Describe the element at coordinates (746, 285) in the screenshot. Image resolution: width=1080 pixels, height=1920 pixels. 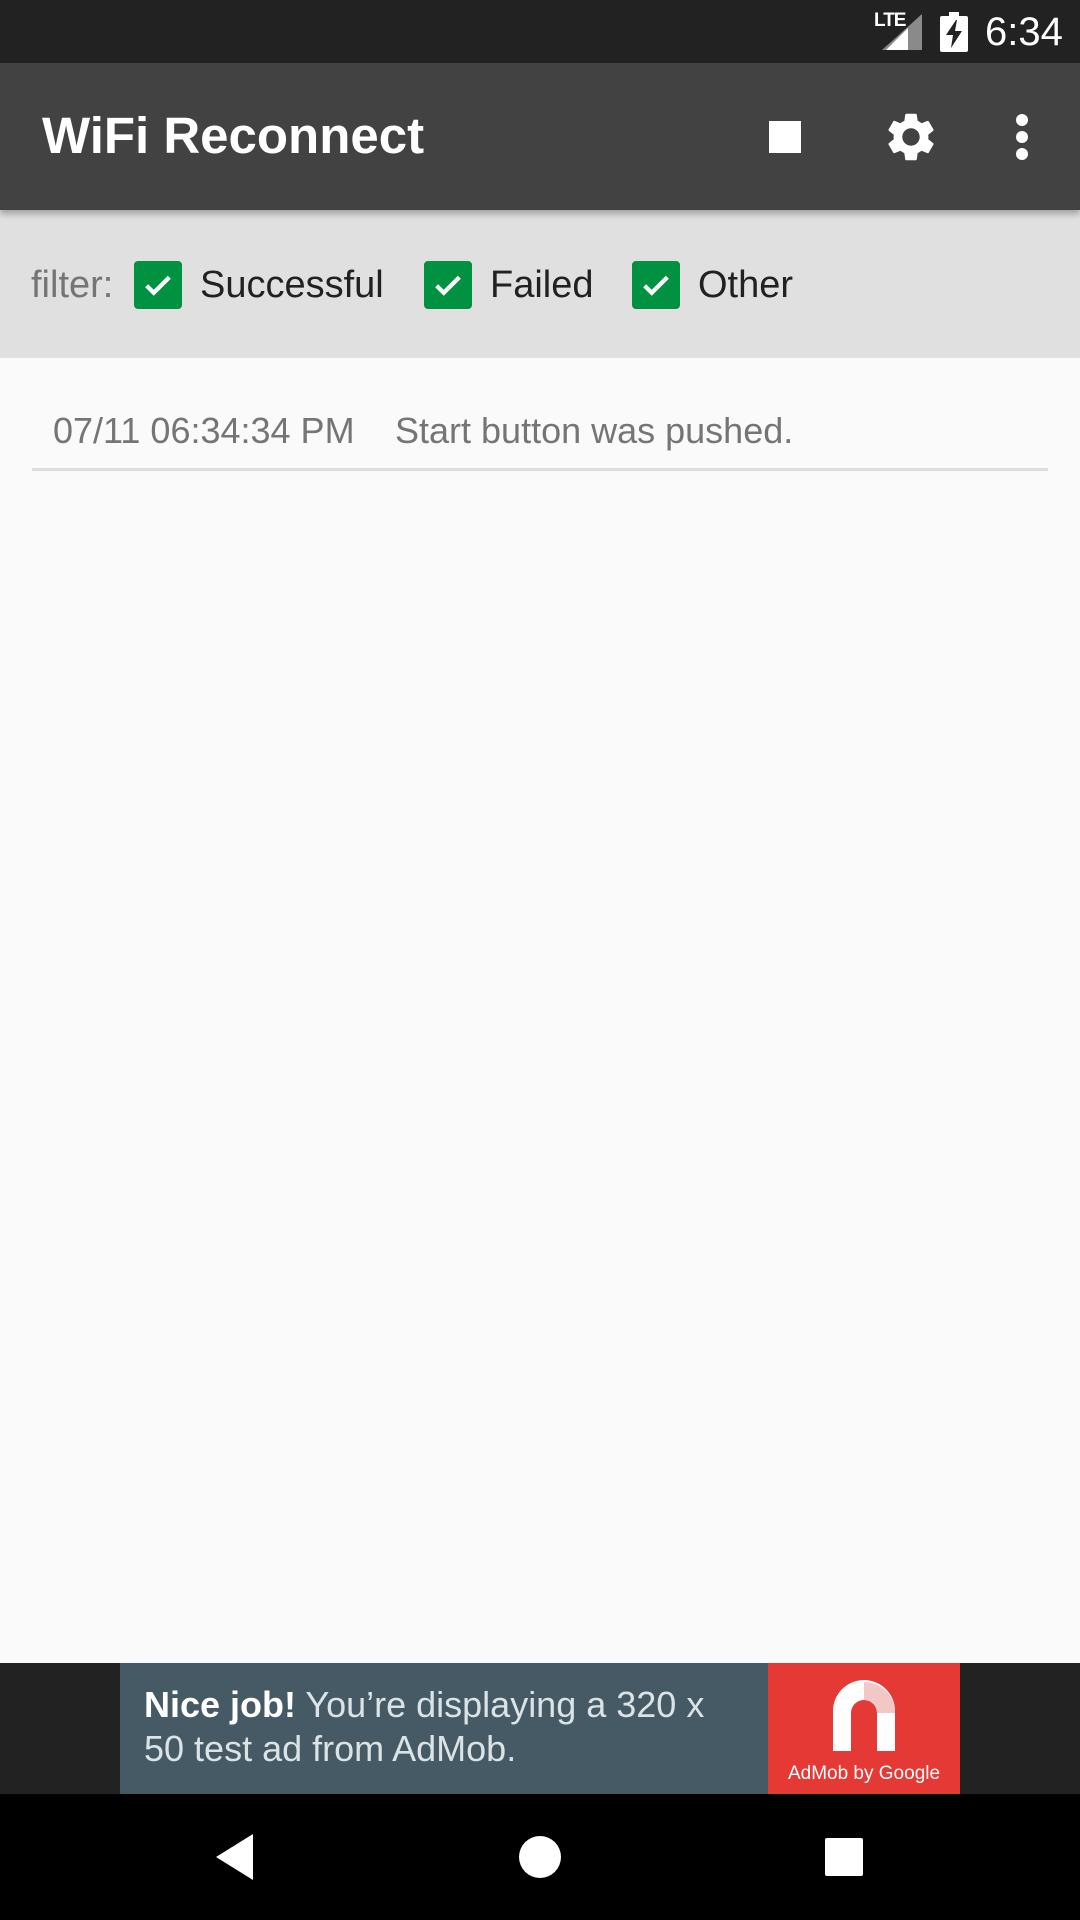
I see `filter-label-other: Other` at that location.